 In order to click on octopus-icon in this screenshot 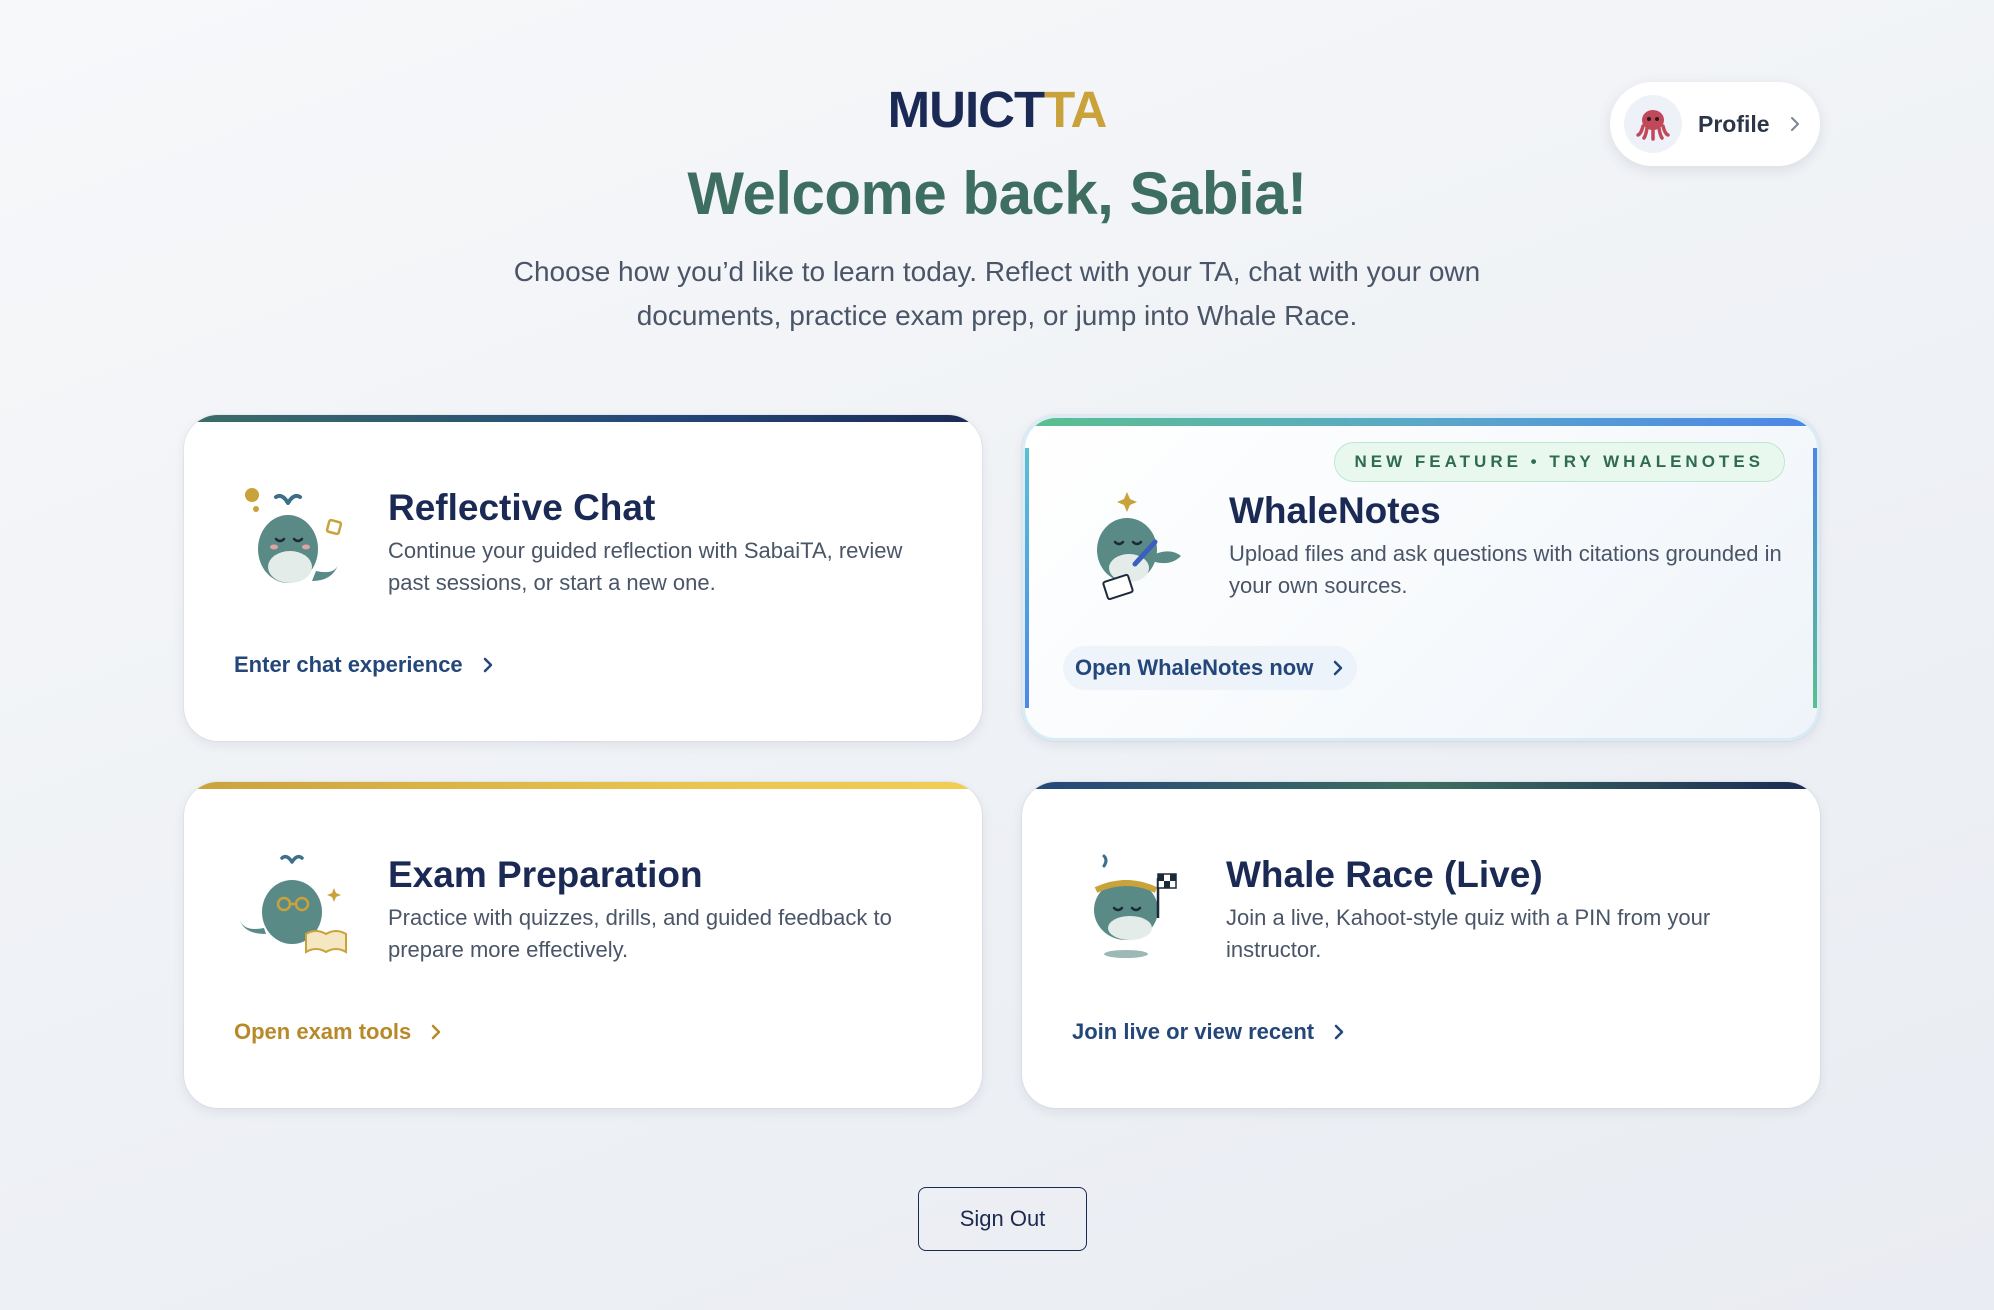, I will do `click(1653, 125)`.